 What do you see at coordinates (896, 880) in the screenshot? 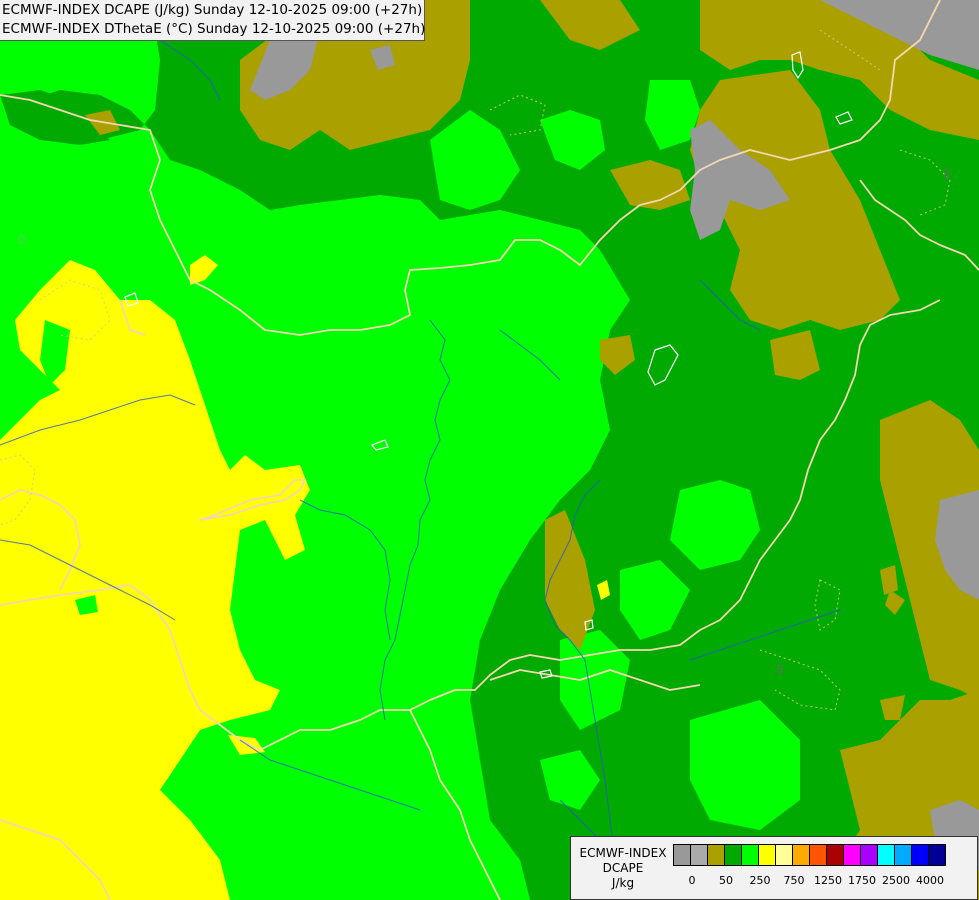
I see `legend-tick-label: 2500` at bounding box center [896, 880].